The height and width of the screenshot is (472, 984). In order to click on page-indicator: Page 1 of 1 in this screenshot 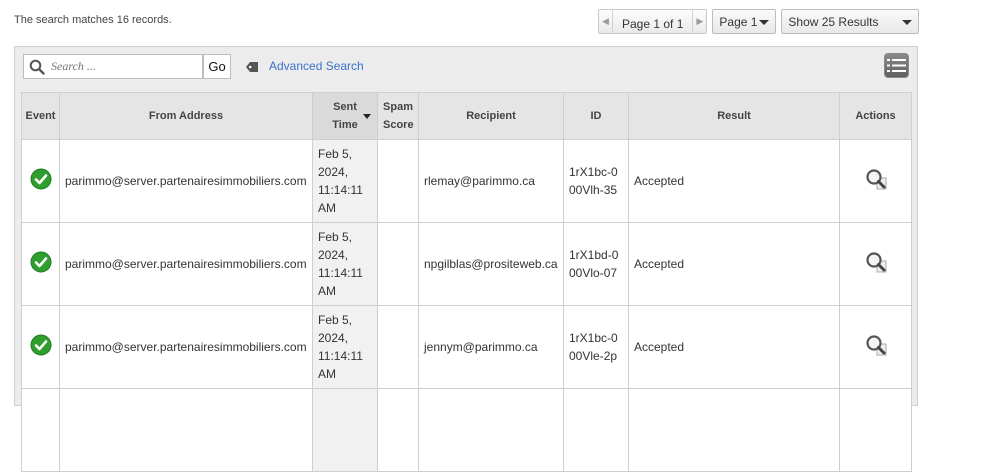, I will do `click(653, 23)`.